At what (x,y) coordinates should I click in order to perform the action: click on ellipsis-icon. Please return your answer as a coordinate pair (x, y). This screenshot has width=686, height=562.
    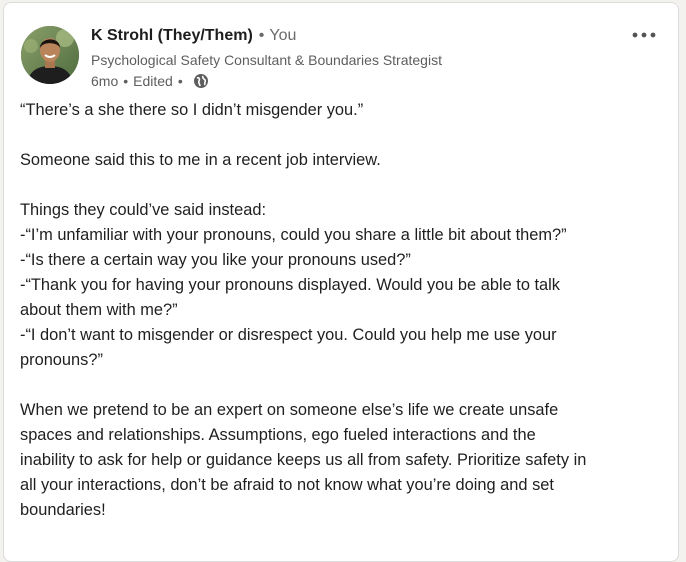
    Looking at the image, I should click on (644, 35).